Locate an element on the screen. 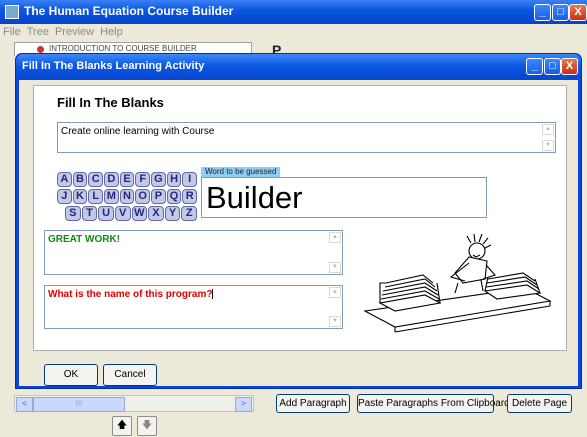 This screenshot has width=587, height=437. menu-file: File is located at coordinates (12, 31).